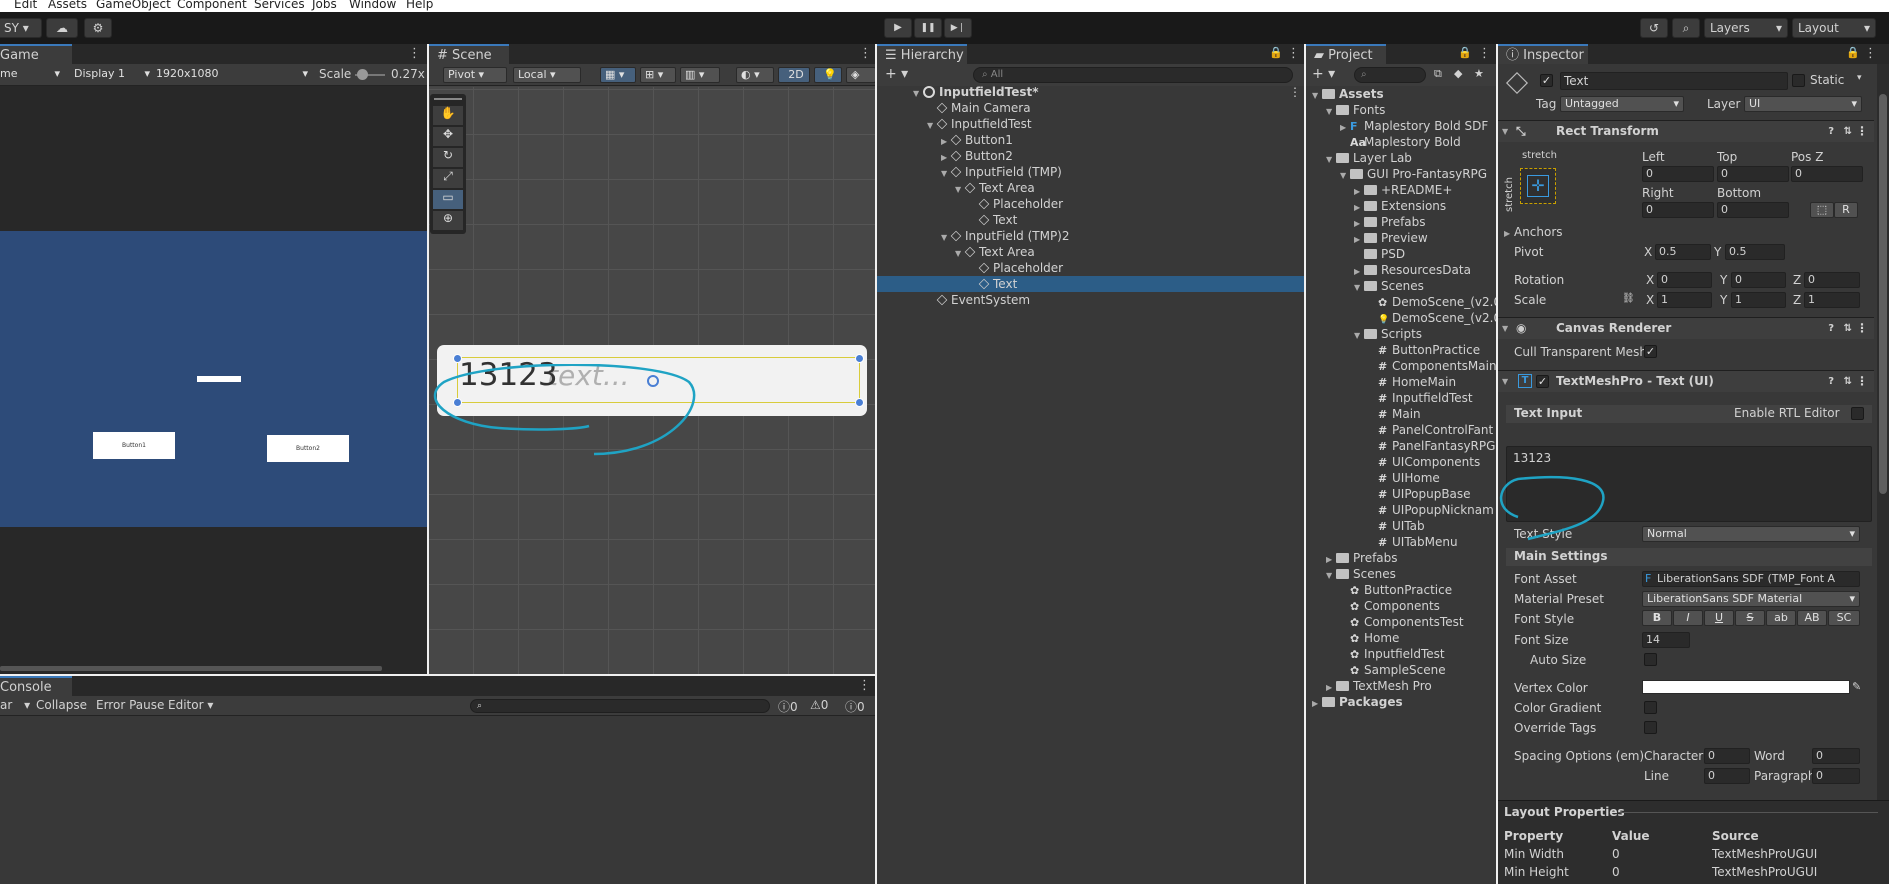 The width and height of the screenshot is (1889, 884). What do you see at coordinates (1388, 494) in the screenshot?
I see `project-item: # UIPopupBase` at bounding box center [1388, 494].